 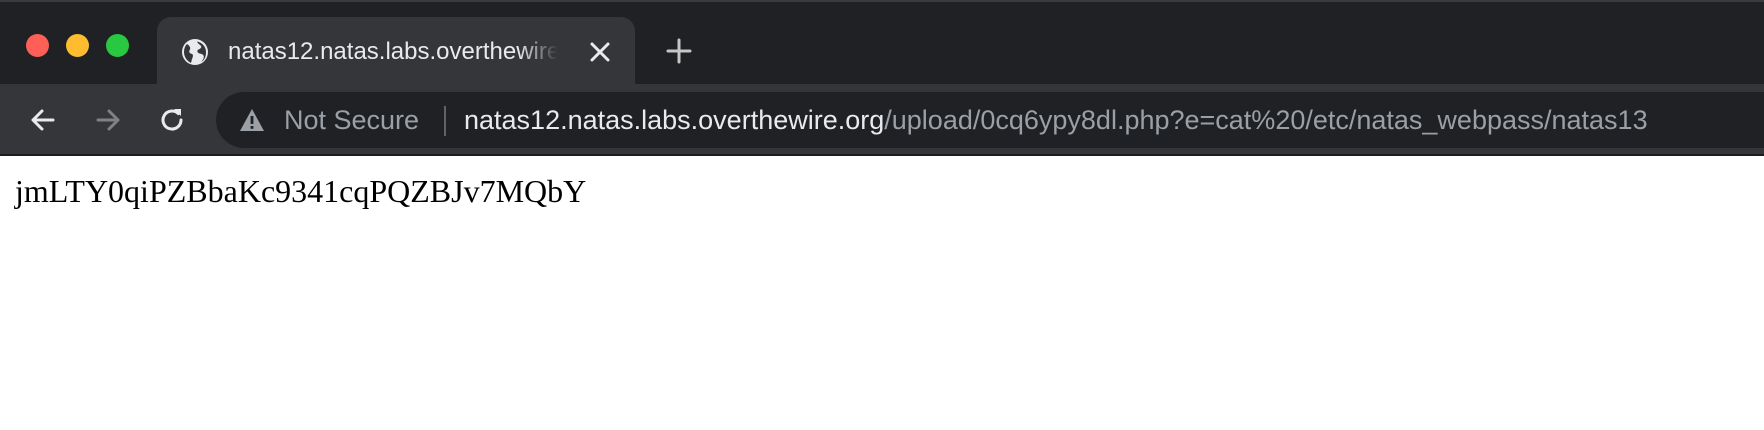 I want to click on close-icon, so click(x=600, y=52).